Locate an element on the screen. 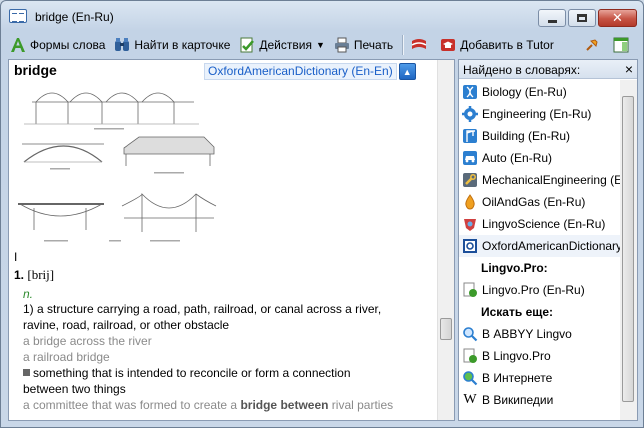  dict-item-label: OxfordAmericanDictionary (En-En) is located at coordinates (551, 246).